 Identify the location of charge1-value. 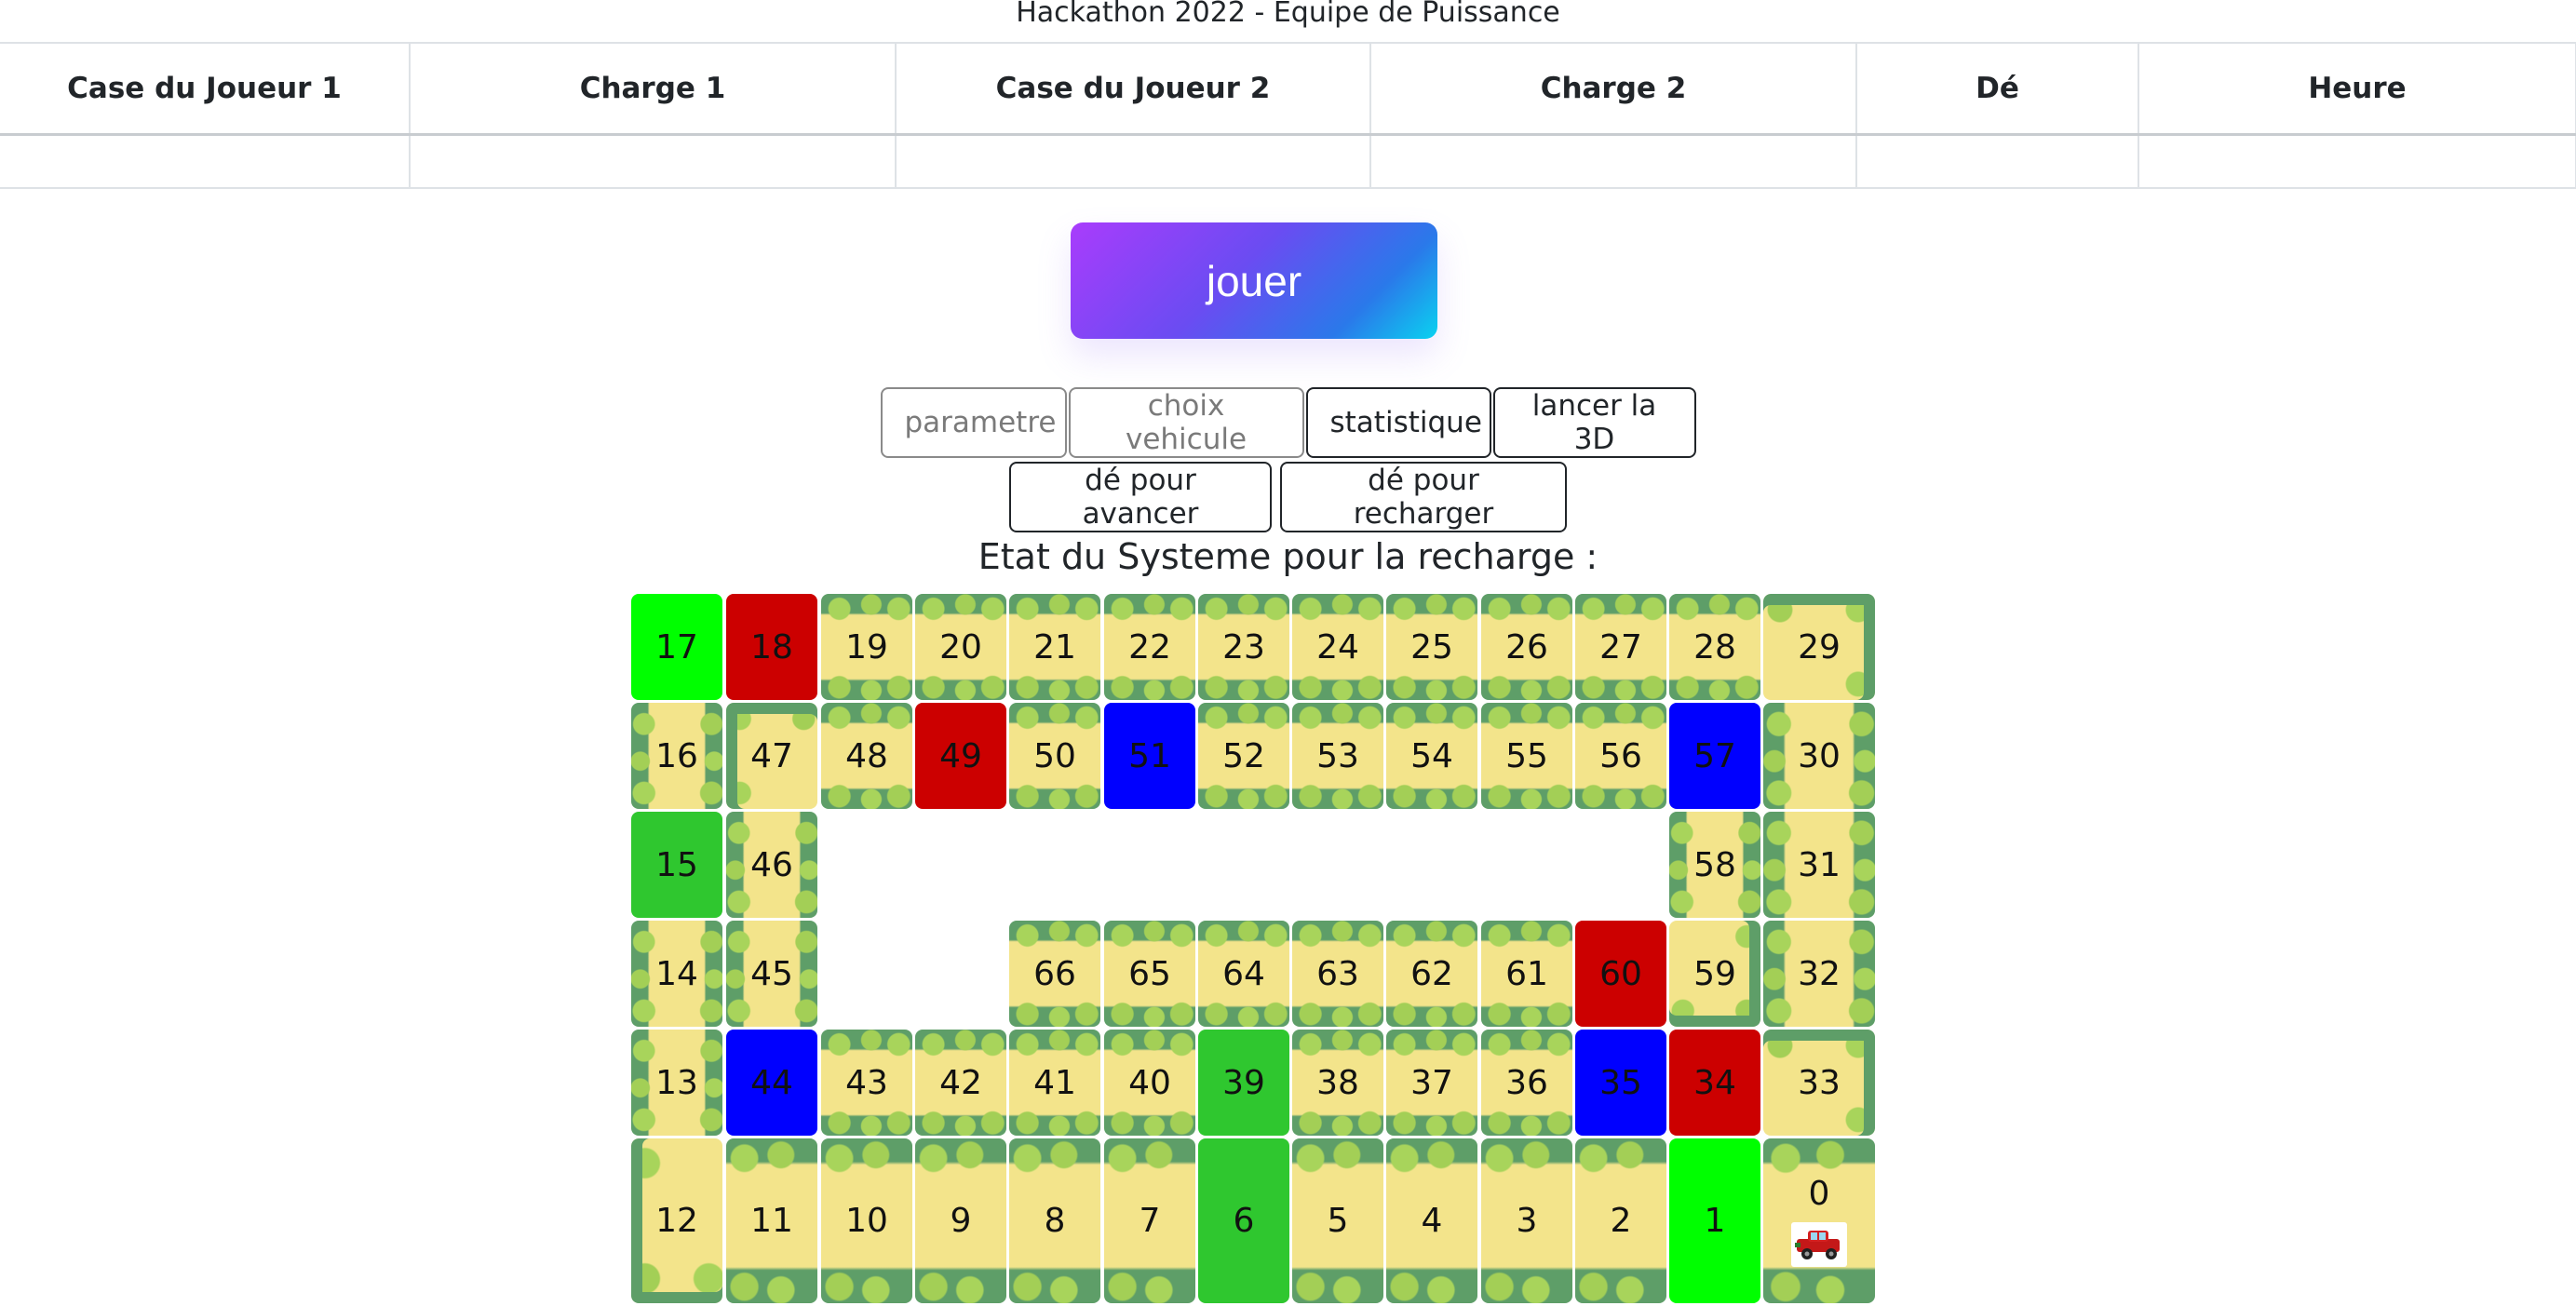
(653, 161).